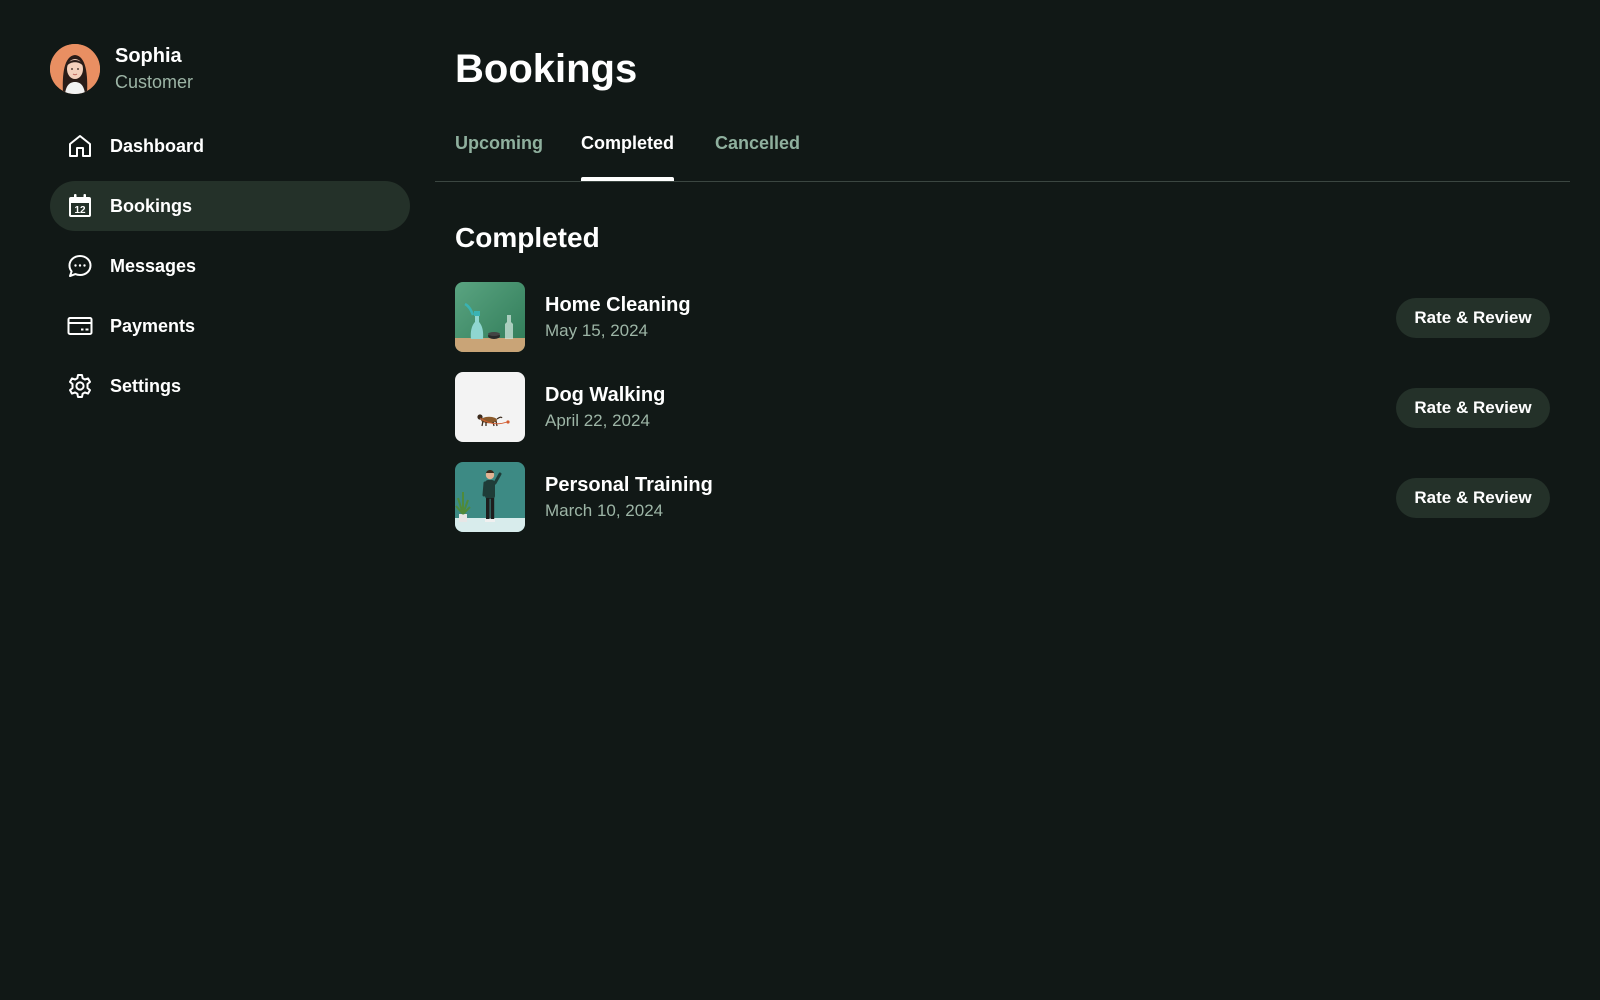  Describe the element at coordinates (80, 146) in the screenshot. I see `home-icon` at that location.